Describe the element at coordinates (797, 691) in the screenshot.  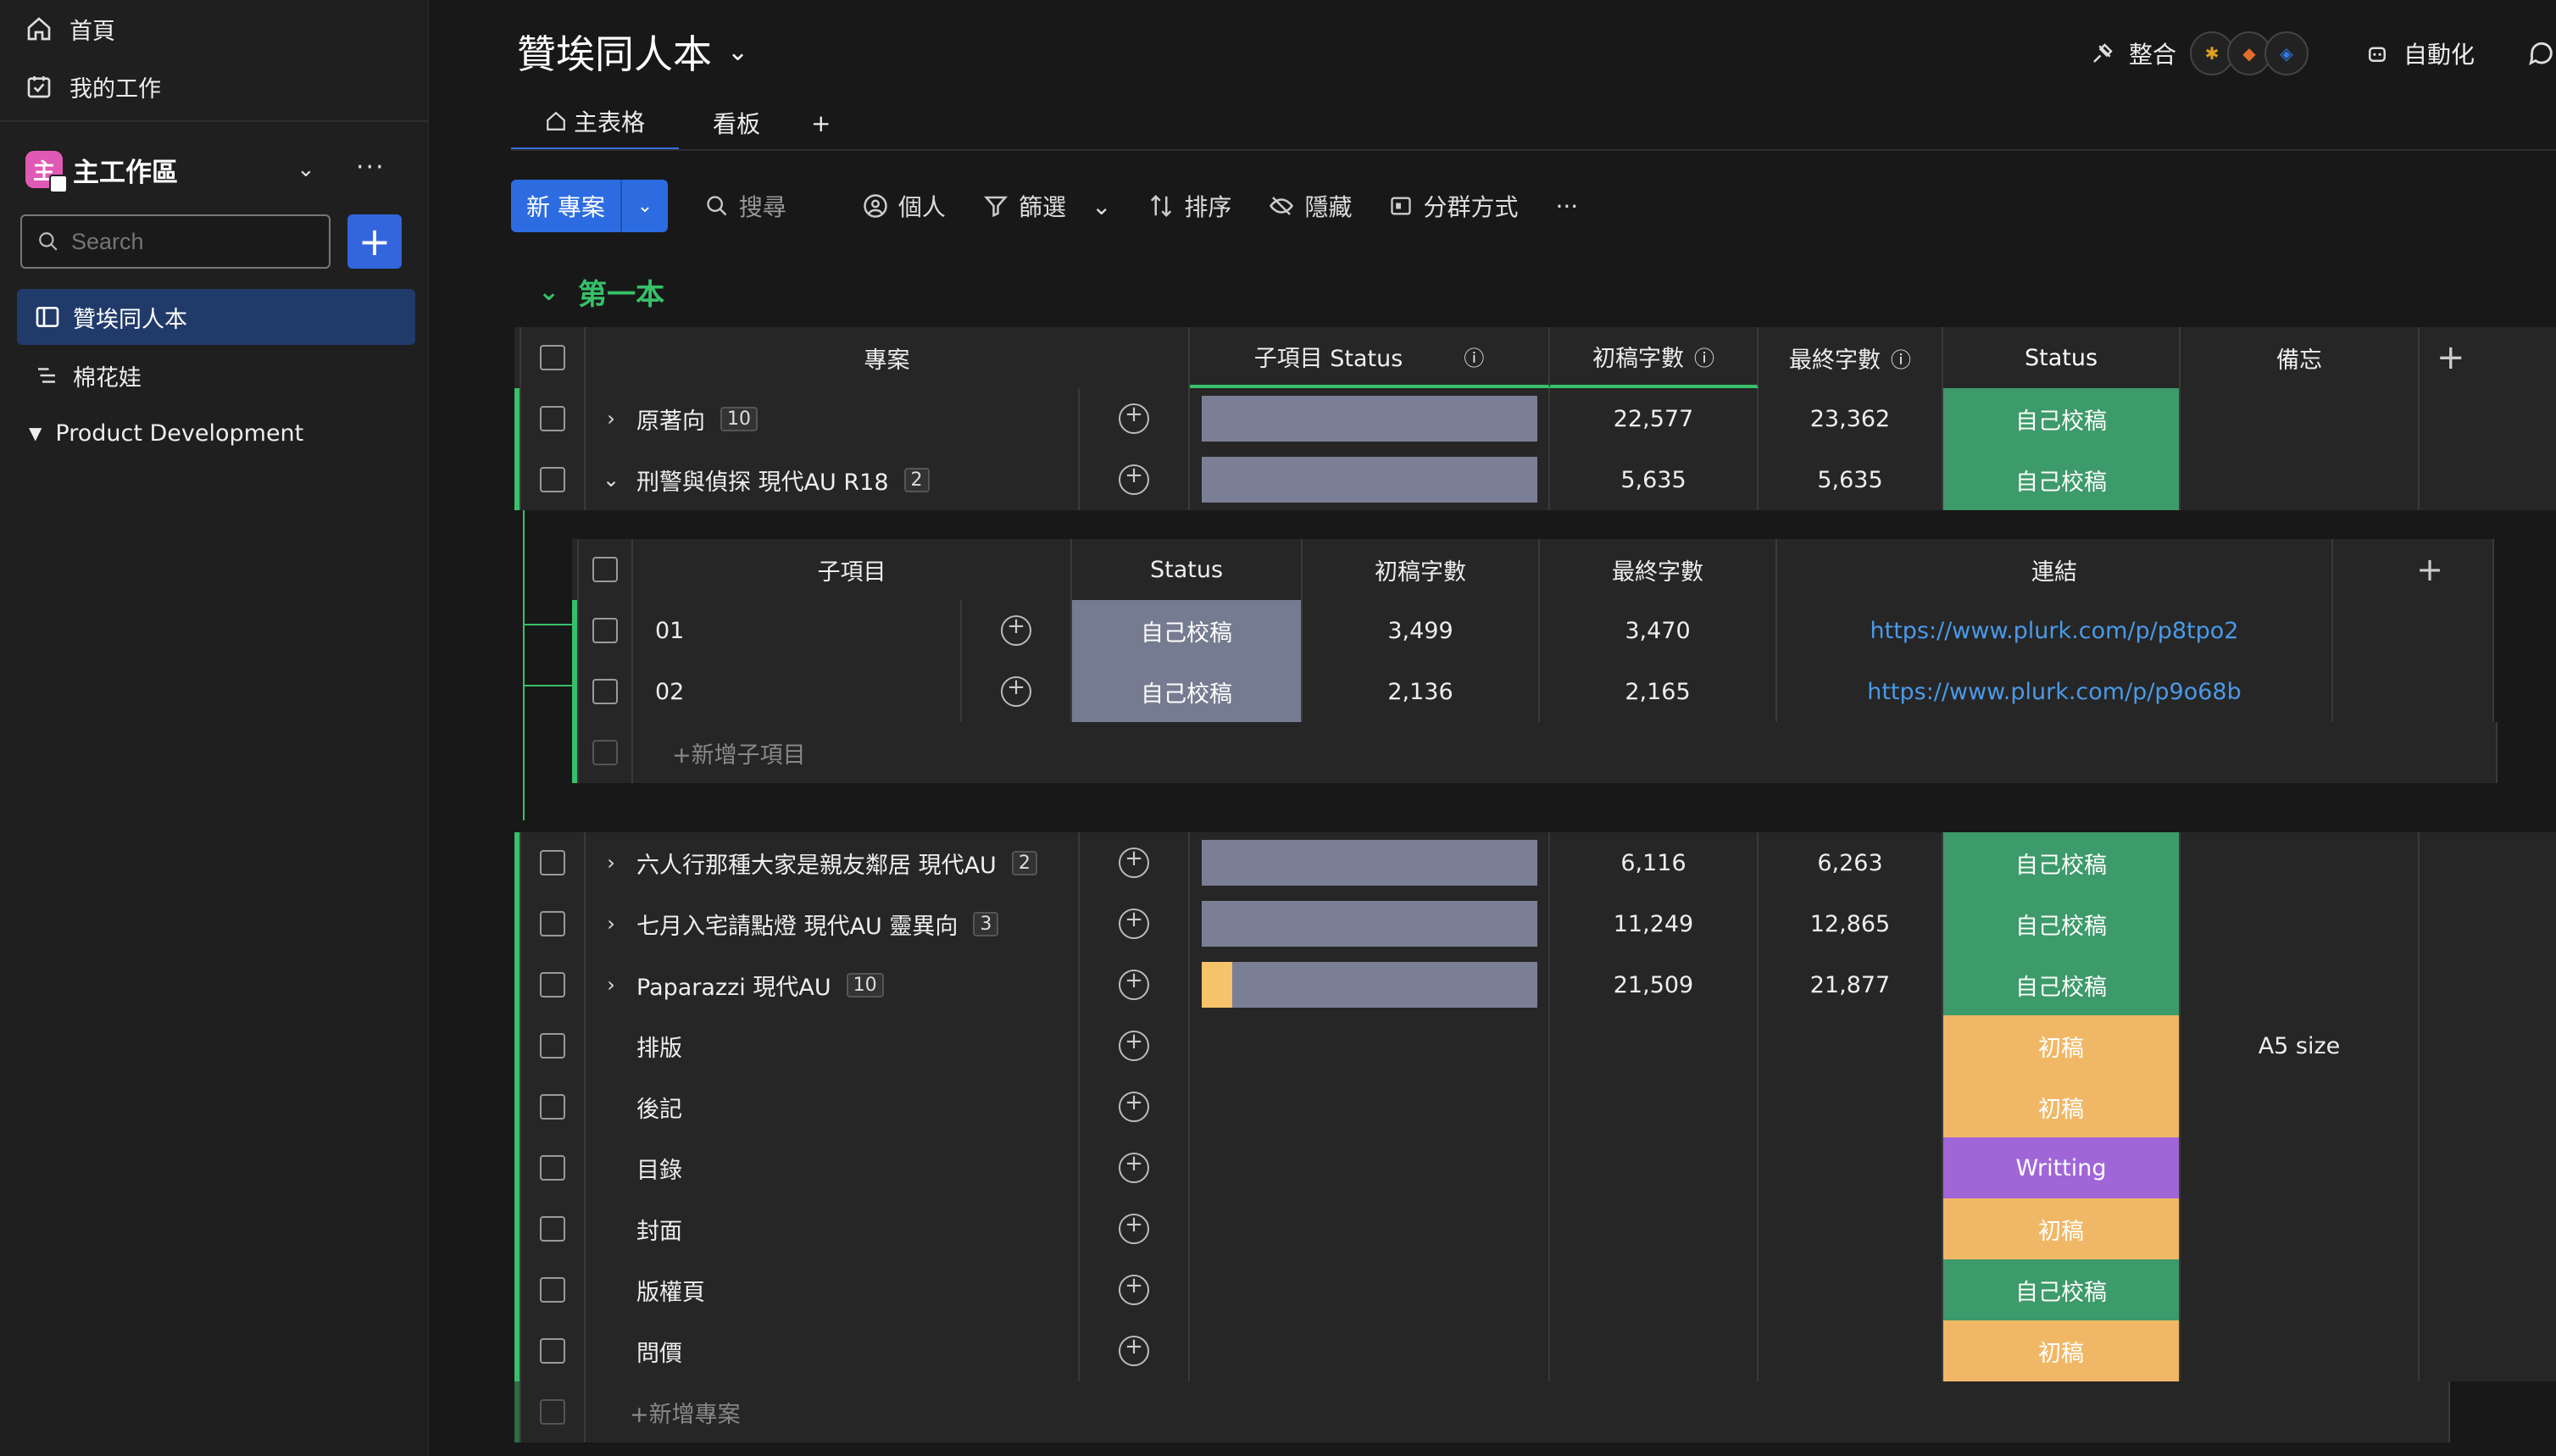
I see `subitem-name-cell: 02` at that location.